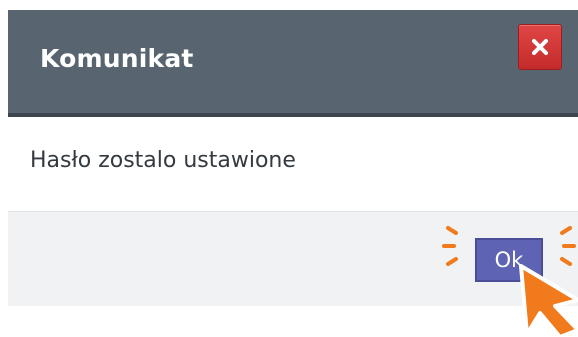 The width and height of the screenshot is (578, 337). Describe the element at coordinates (163, 160) in the screenshot. I see `dialog-message: Hasło zostalo ustawione` at that location.